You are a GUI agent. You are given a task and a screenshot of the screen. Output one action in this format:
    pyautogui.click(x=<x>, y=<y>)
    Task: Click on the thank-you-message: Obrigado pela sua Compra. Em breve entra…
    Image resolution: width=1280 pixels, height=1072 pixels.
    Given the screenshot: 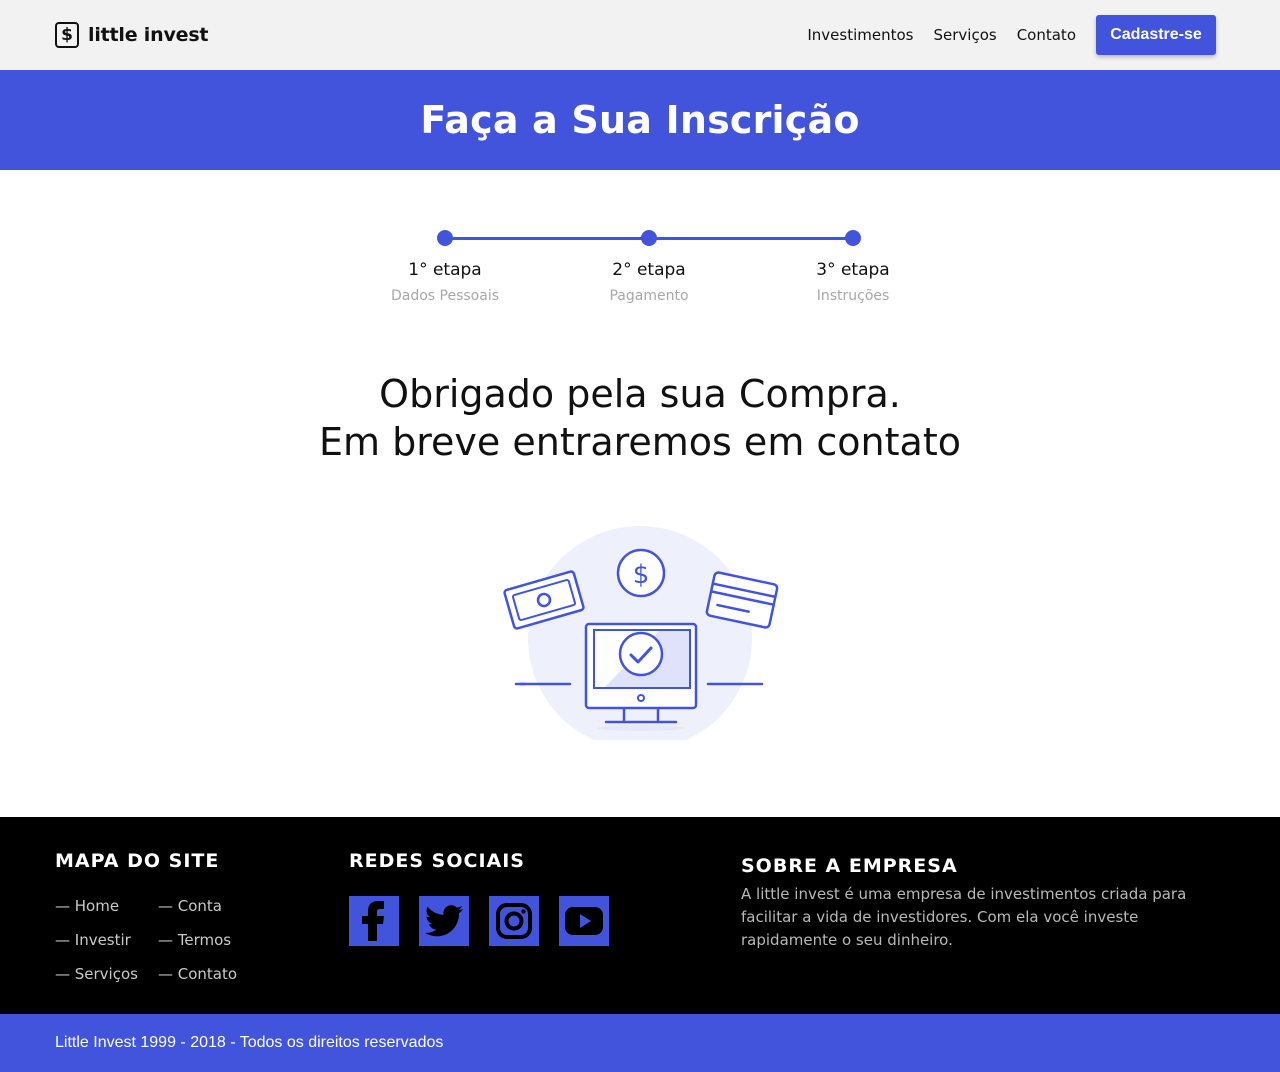 What is the action you would take?
    pyautogui.click(x=640, y=418)
    